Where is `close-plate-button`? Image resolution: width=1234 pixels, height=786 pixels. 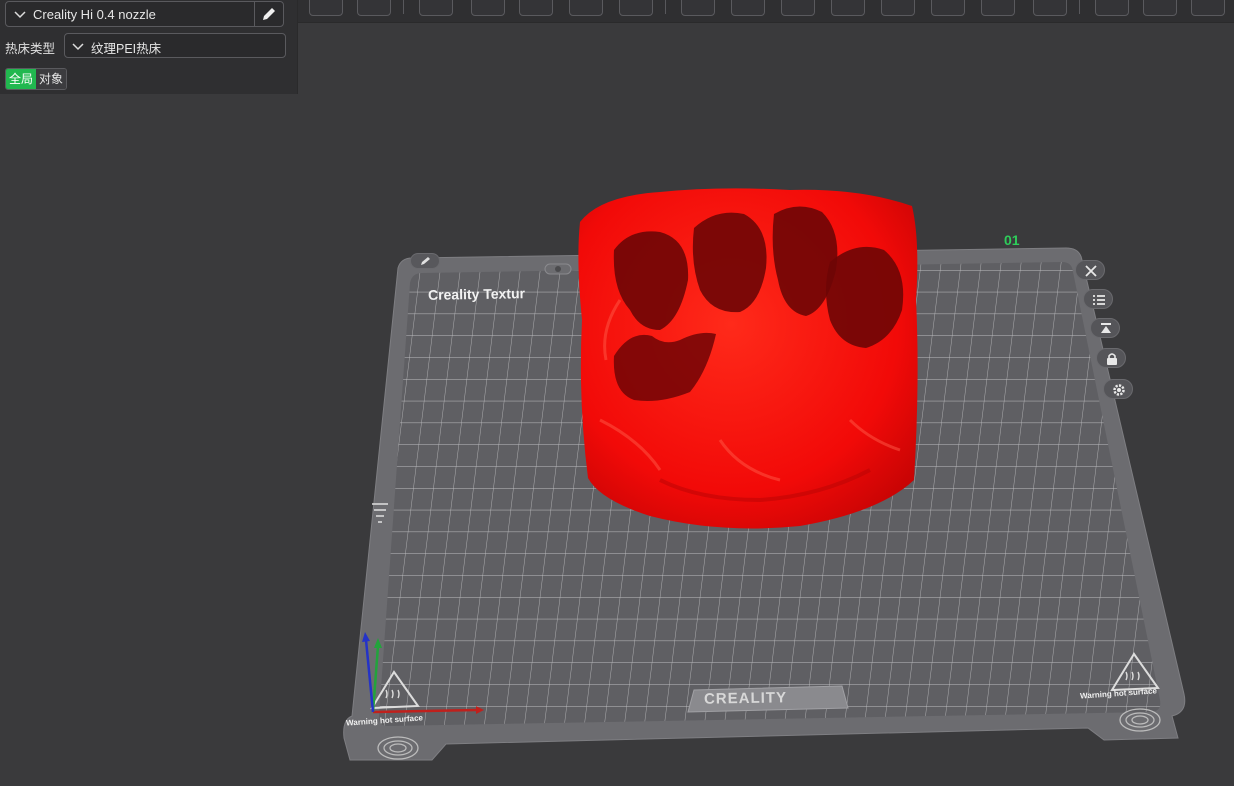
close-plate-button is located at coordinates (1090, 270).